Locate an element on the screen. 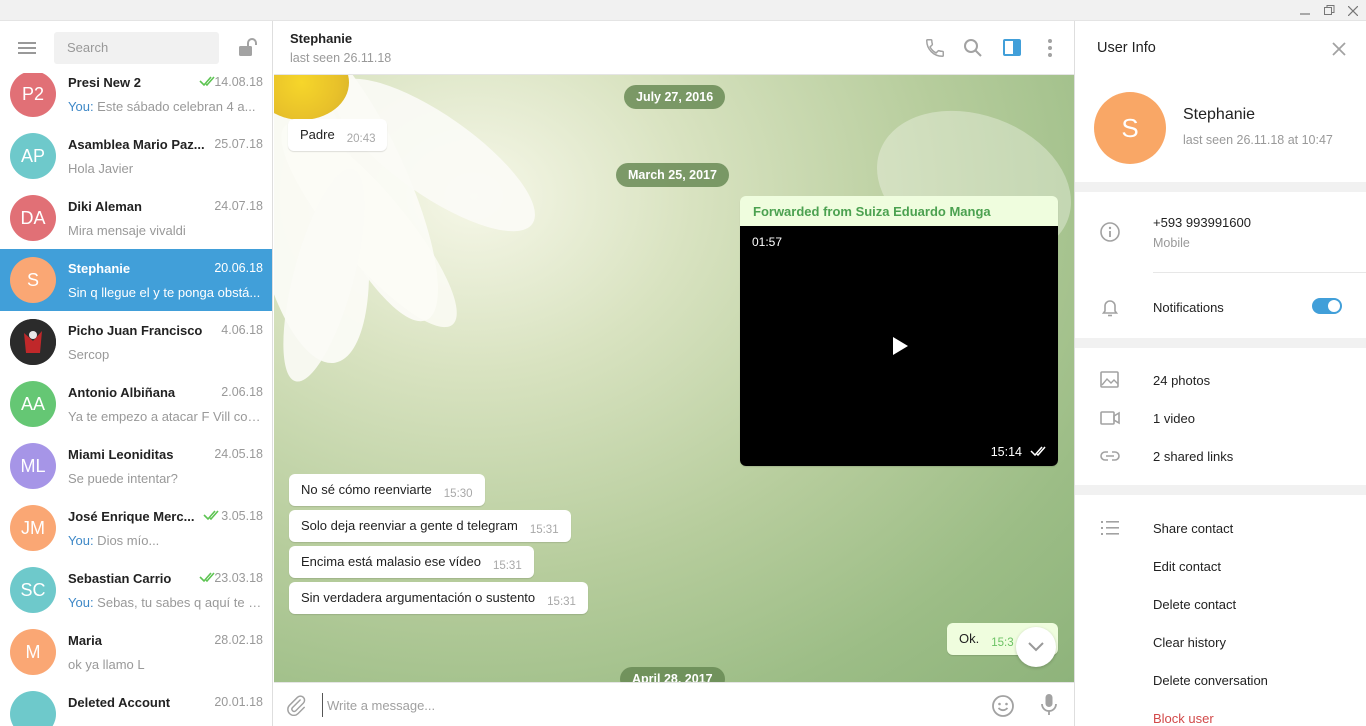 The image size is (1366, 726). share-contact-button: Share contact is located at coordinates (1193, 528).